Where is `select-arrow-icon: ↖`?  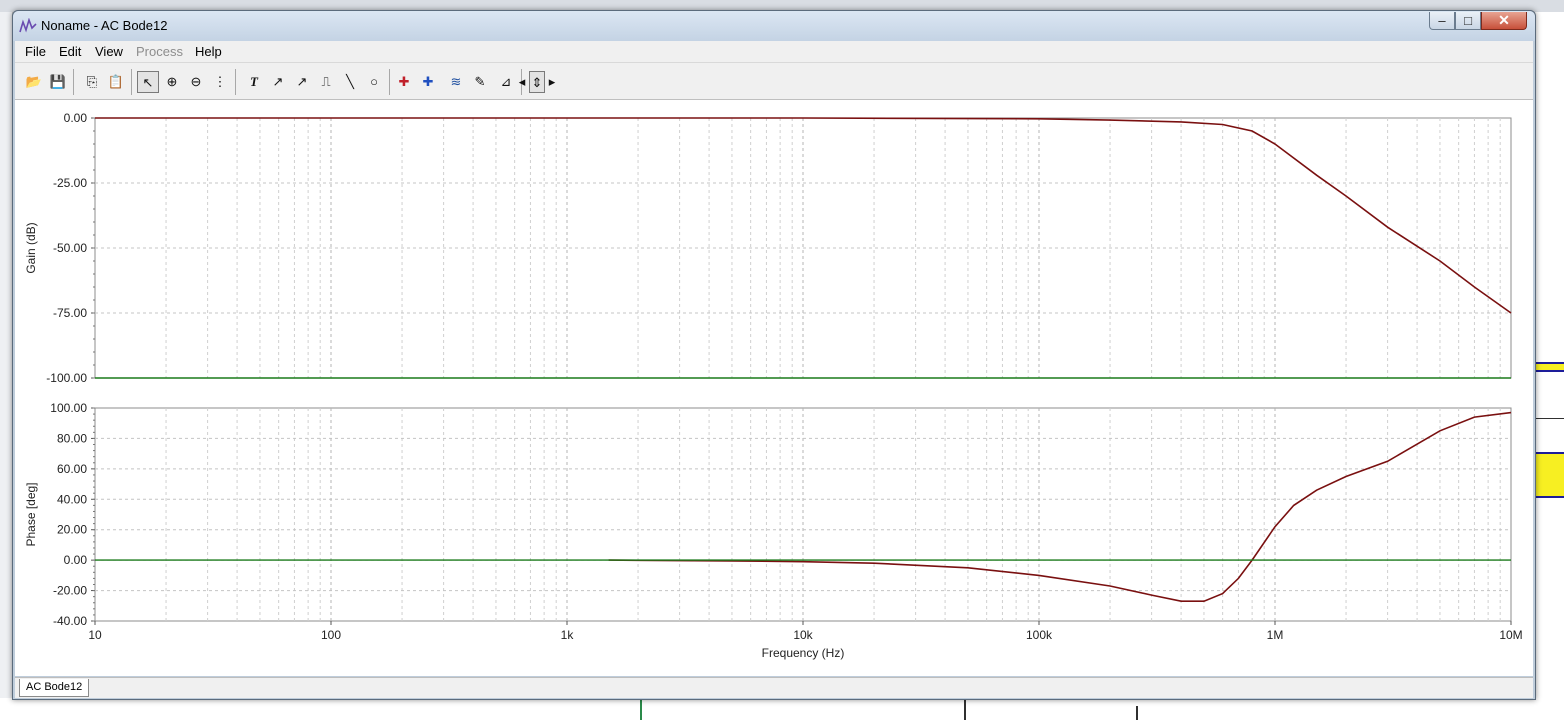 select-arrow-icon: ↖ is located at coordinates (148, 82).